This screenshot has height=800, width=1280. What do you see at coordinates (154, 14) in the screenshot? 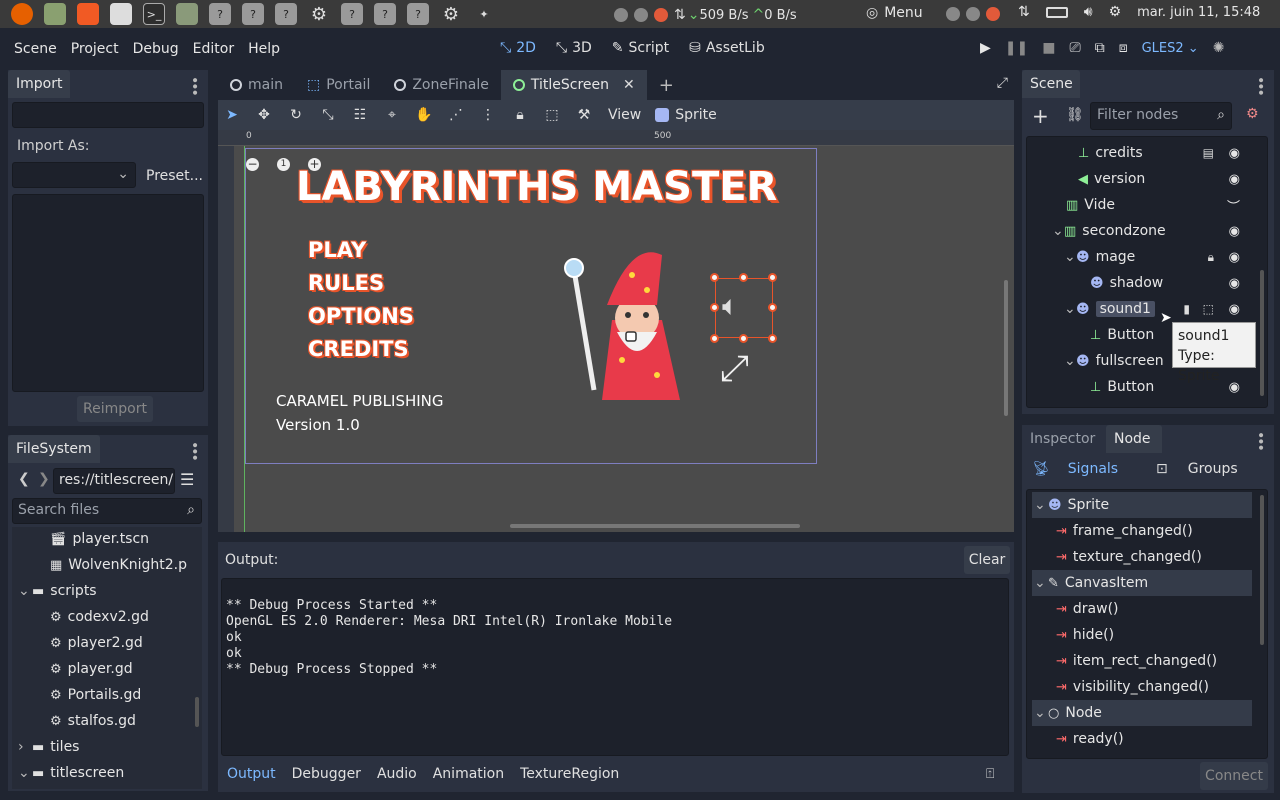
I see `terminal-icon: >_` at bounding box center [154, 14].